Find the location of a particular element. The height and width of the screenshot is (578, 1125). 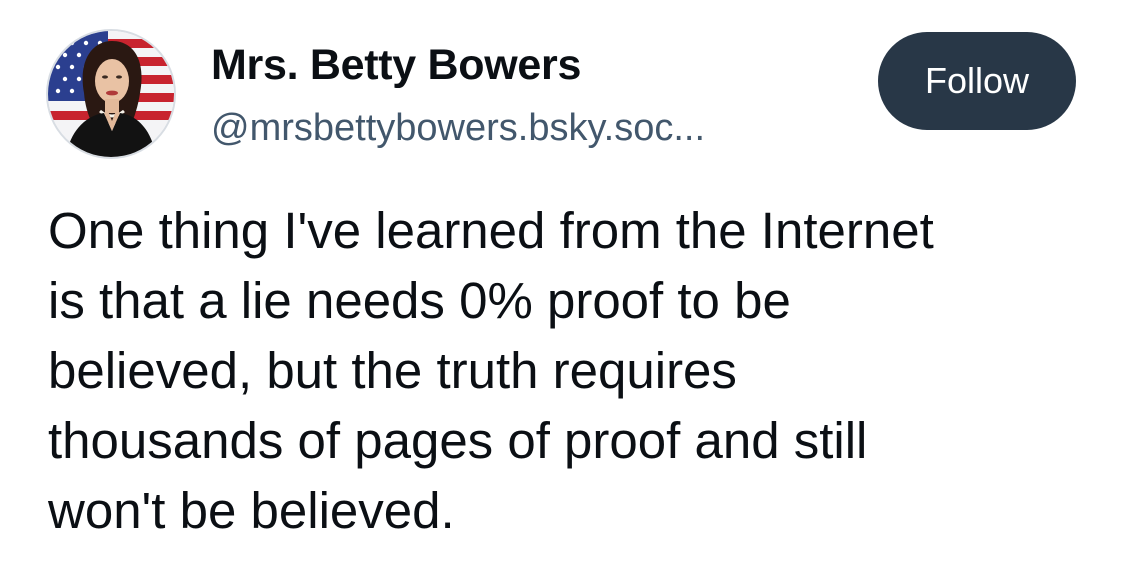

post-text-line: won't be believed. is located at coordinates (251, 510).